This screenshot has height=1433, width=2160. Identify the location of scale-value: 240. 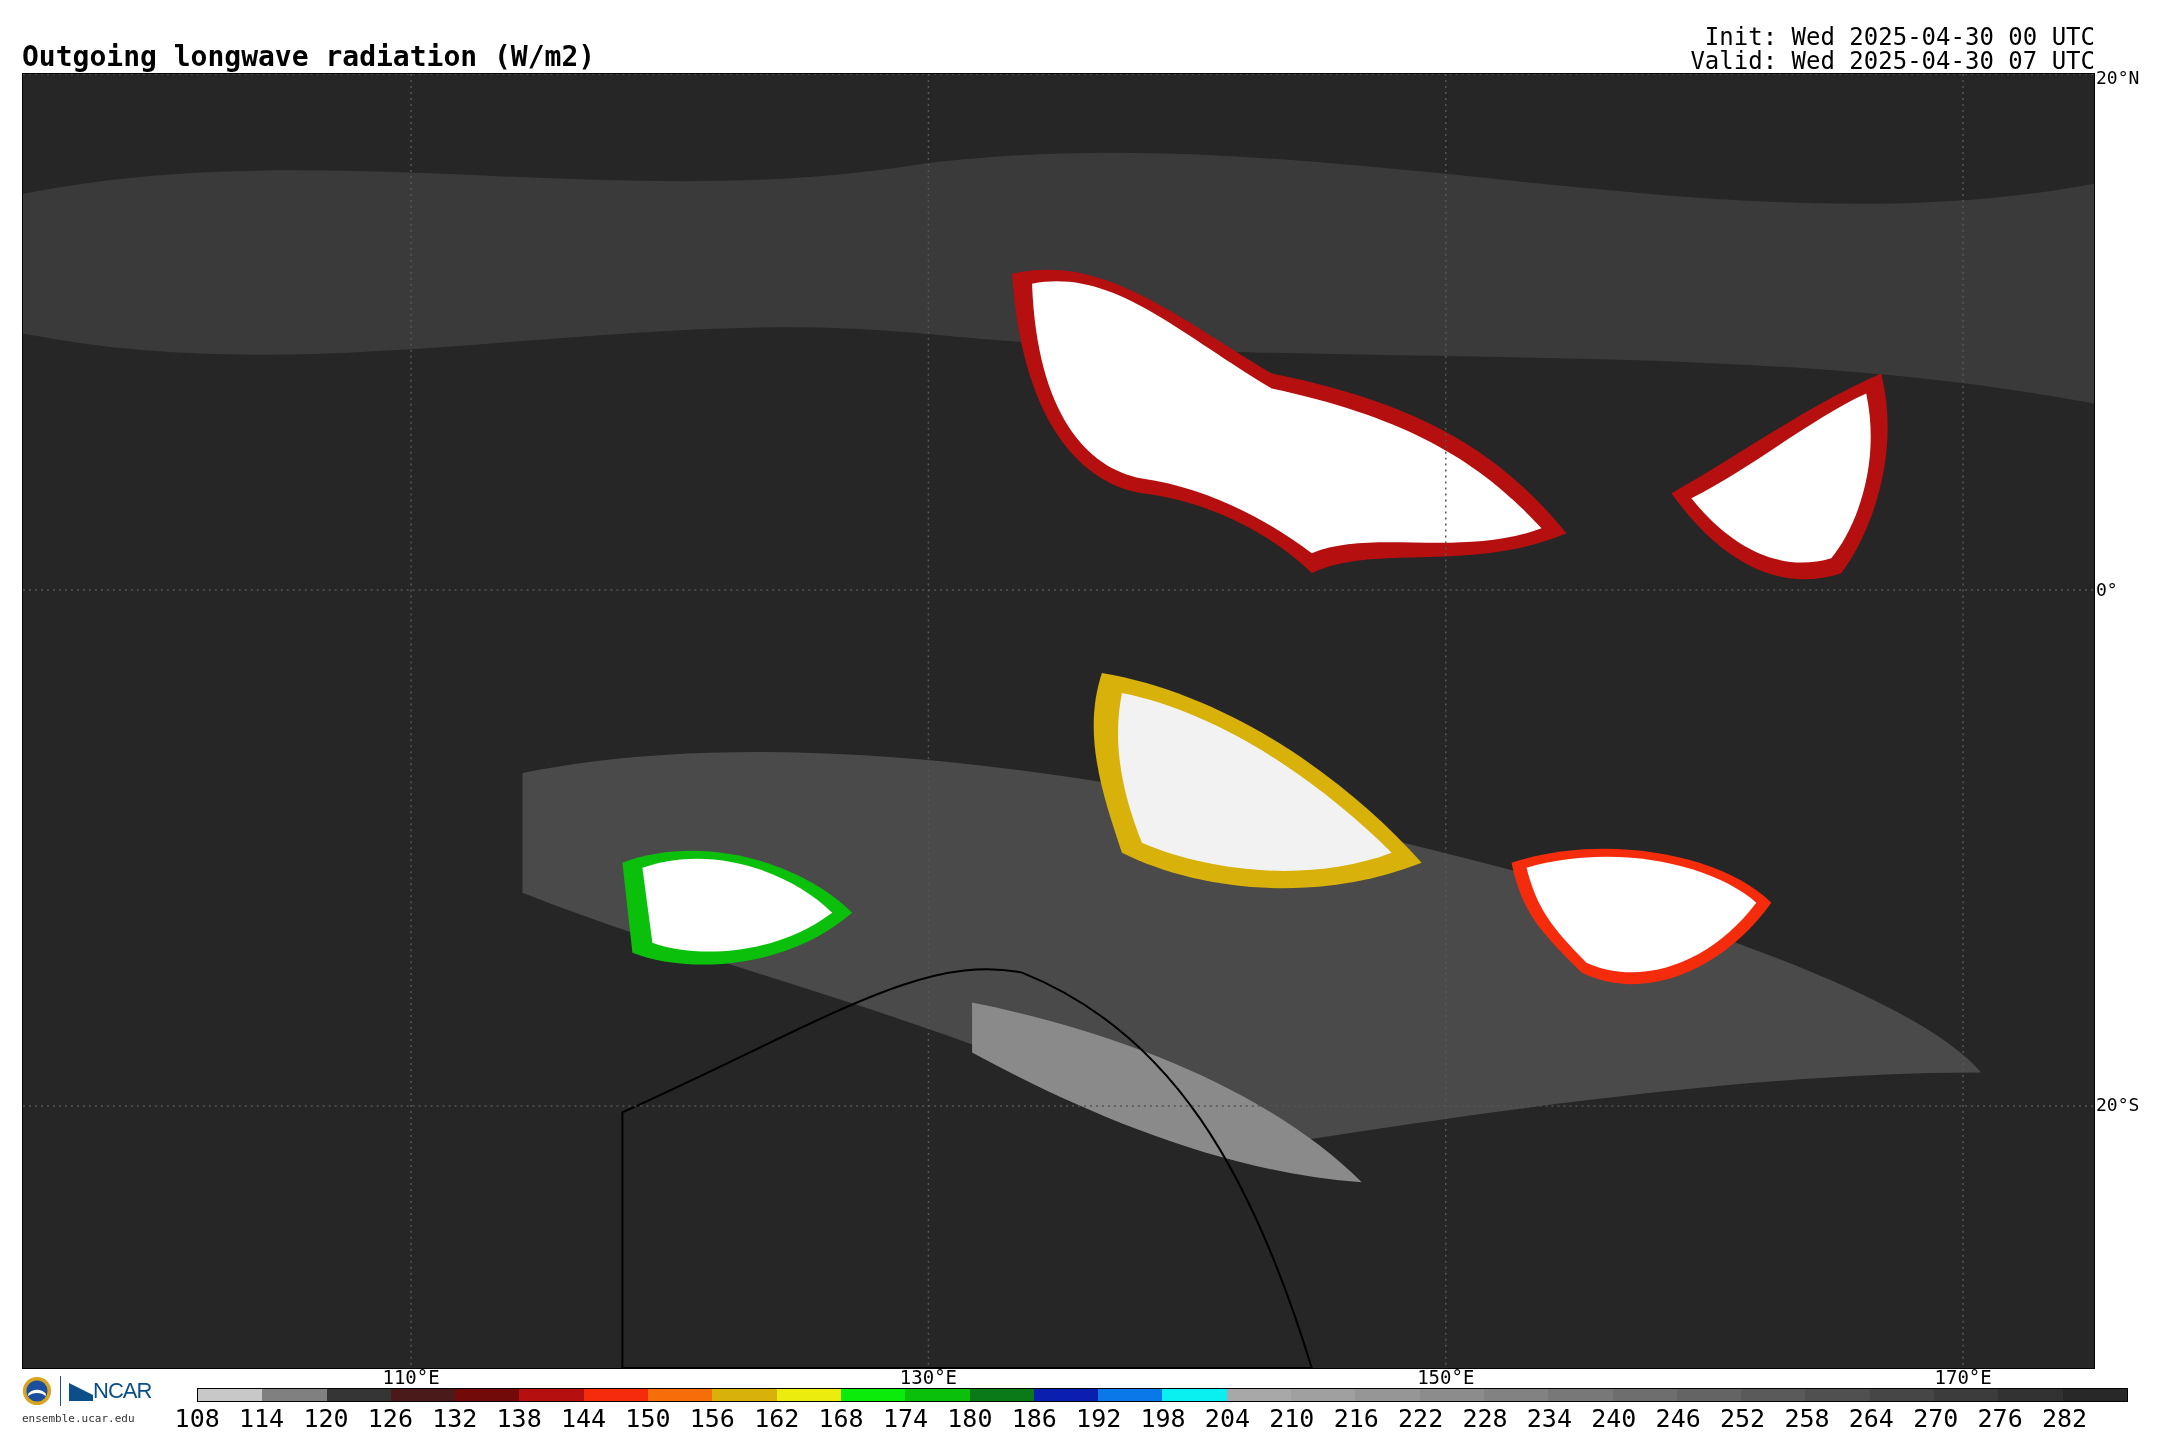
(1614, 1418).